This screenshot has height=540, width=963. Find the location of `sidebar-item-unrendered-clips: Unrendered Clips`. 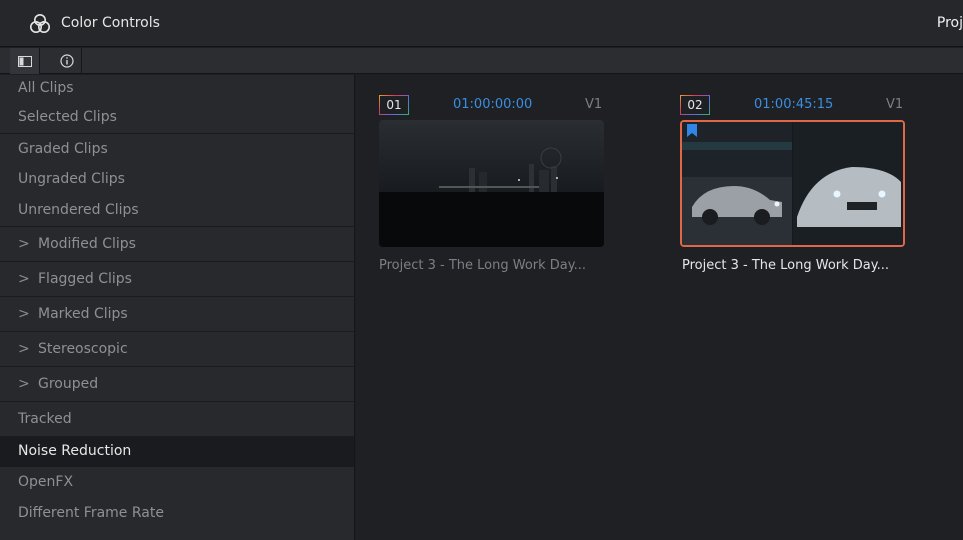

sidebar-item-unrendered-clips: Unrendered Clips is located at coordinates (177, 210).